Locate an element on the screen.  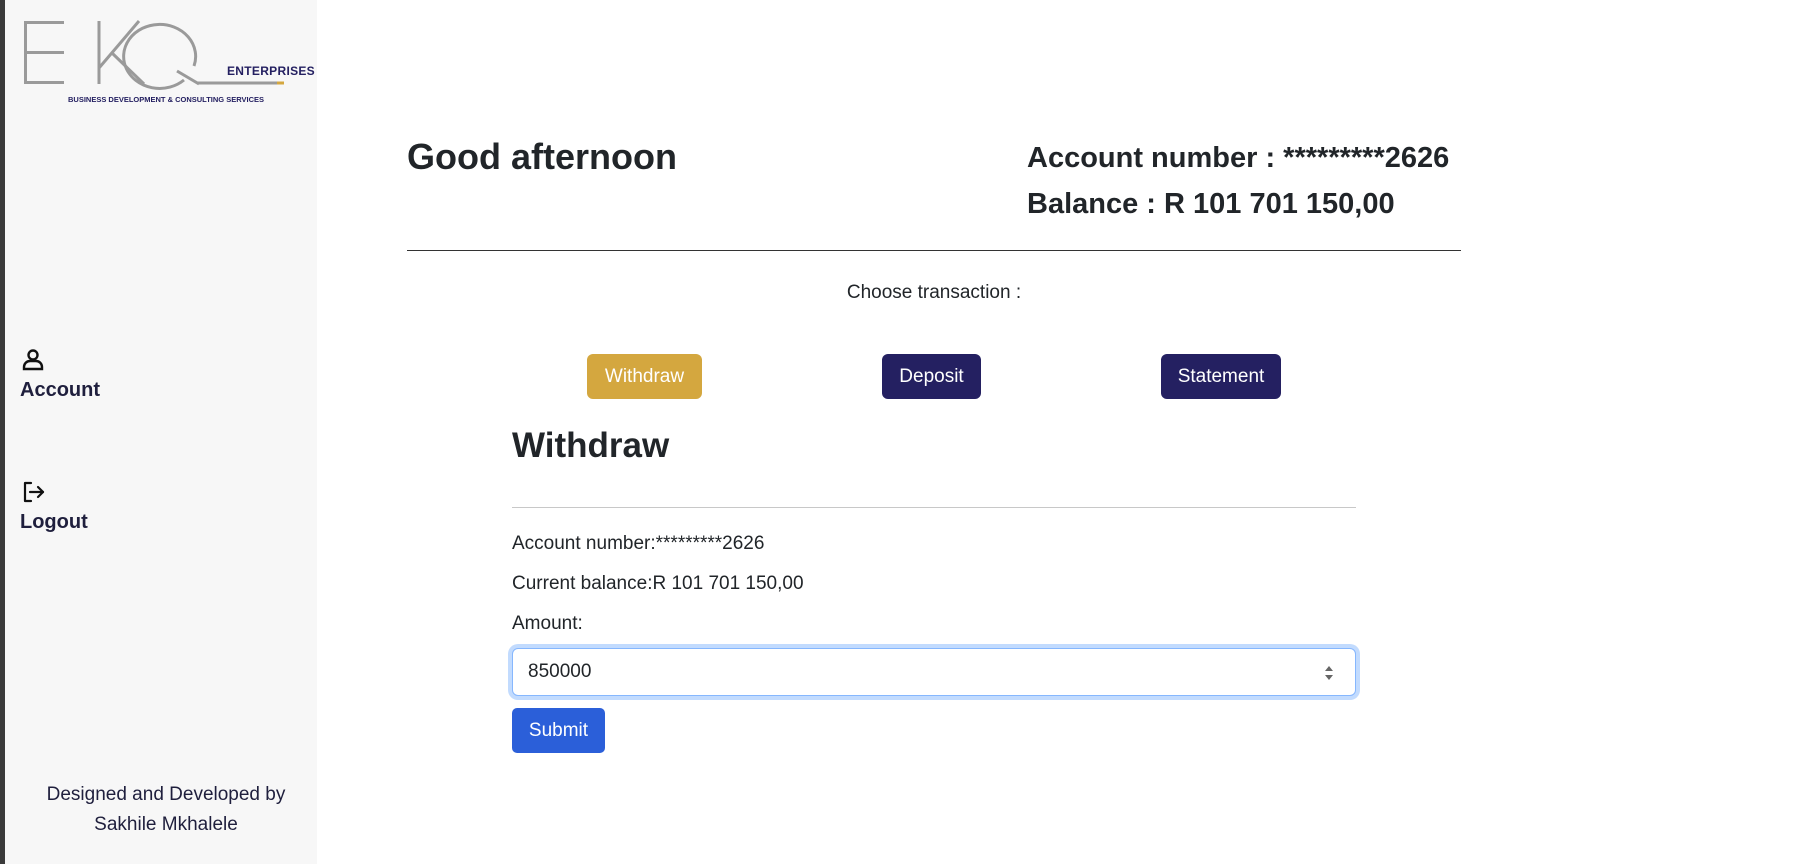
sidebar-item-label: Account is located at coordinates (60, 390).